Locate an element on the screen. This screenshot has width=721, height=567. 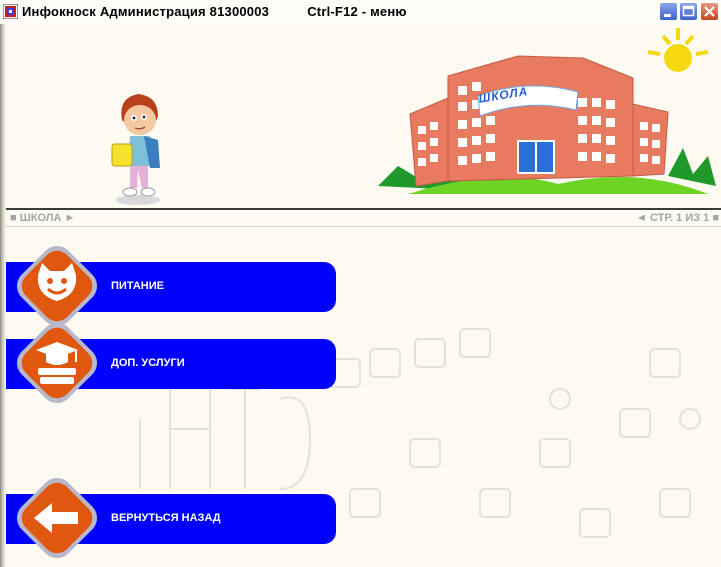
minimize-button is located at coordinates (668, 11).